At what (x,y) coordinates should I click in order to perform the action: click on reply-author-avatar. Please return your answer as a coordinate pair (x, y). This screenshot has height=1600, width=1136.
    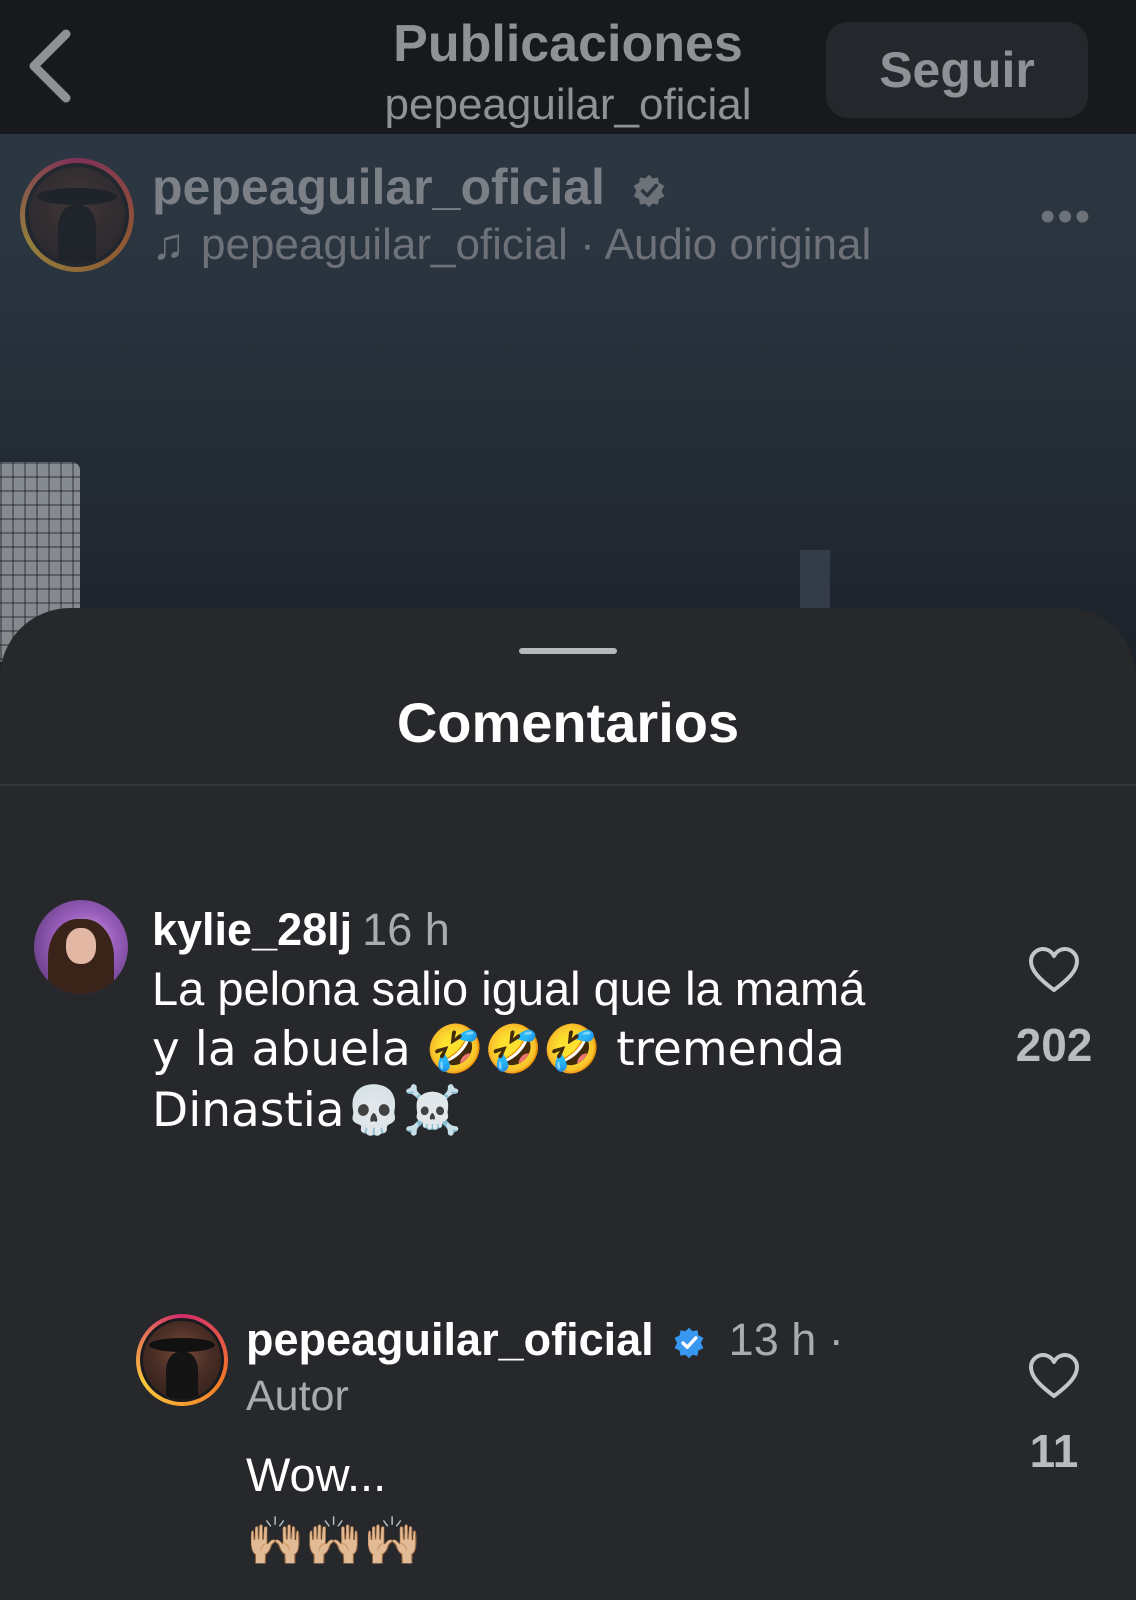
    Looking at the image, I should click on (182, 1360).